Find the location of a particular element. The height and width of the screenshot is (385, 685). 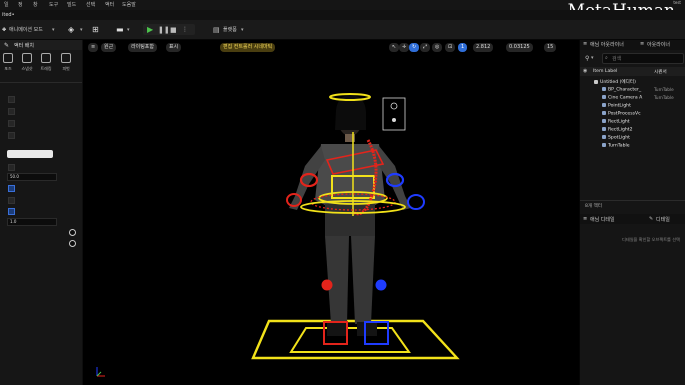

outliner-row: TurnTable is located at coordinates (616, 146).